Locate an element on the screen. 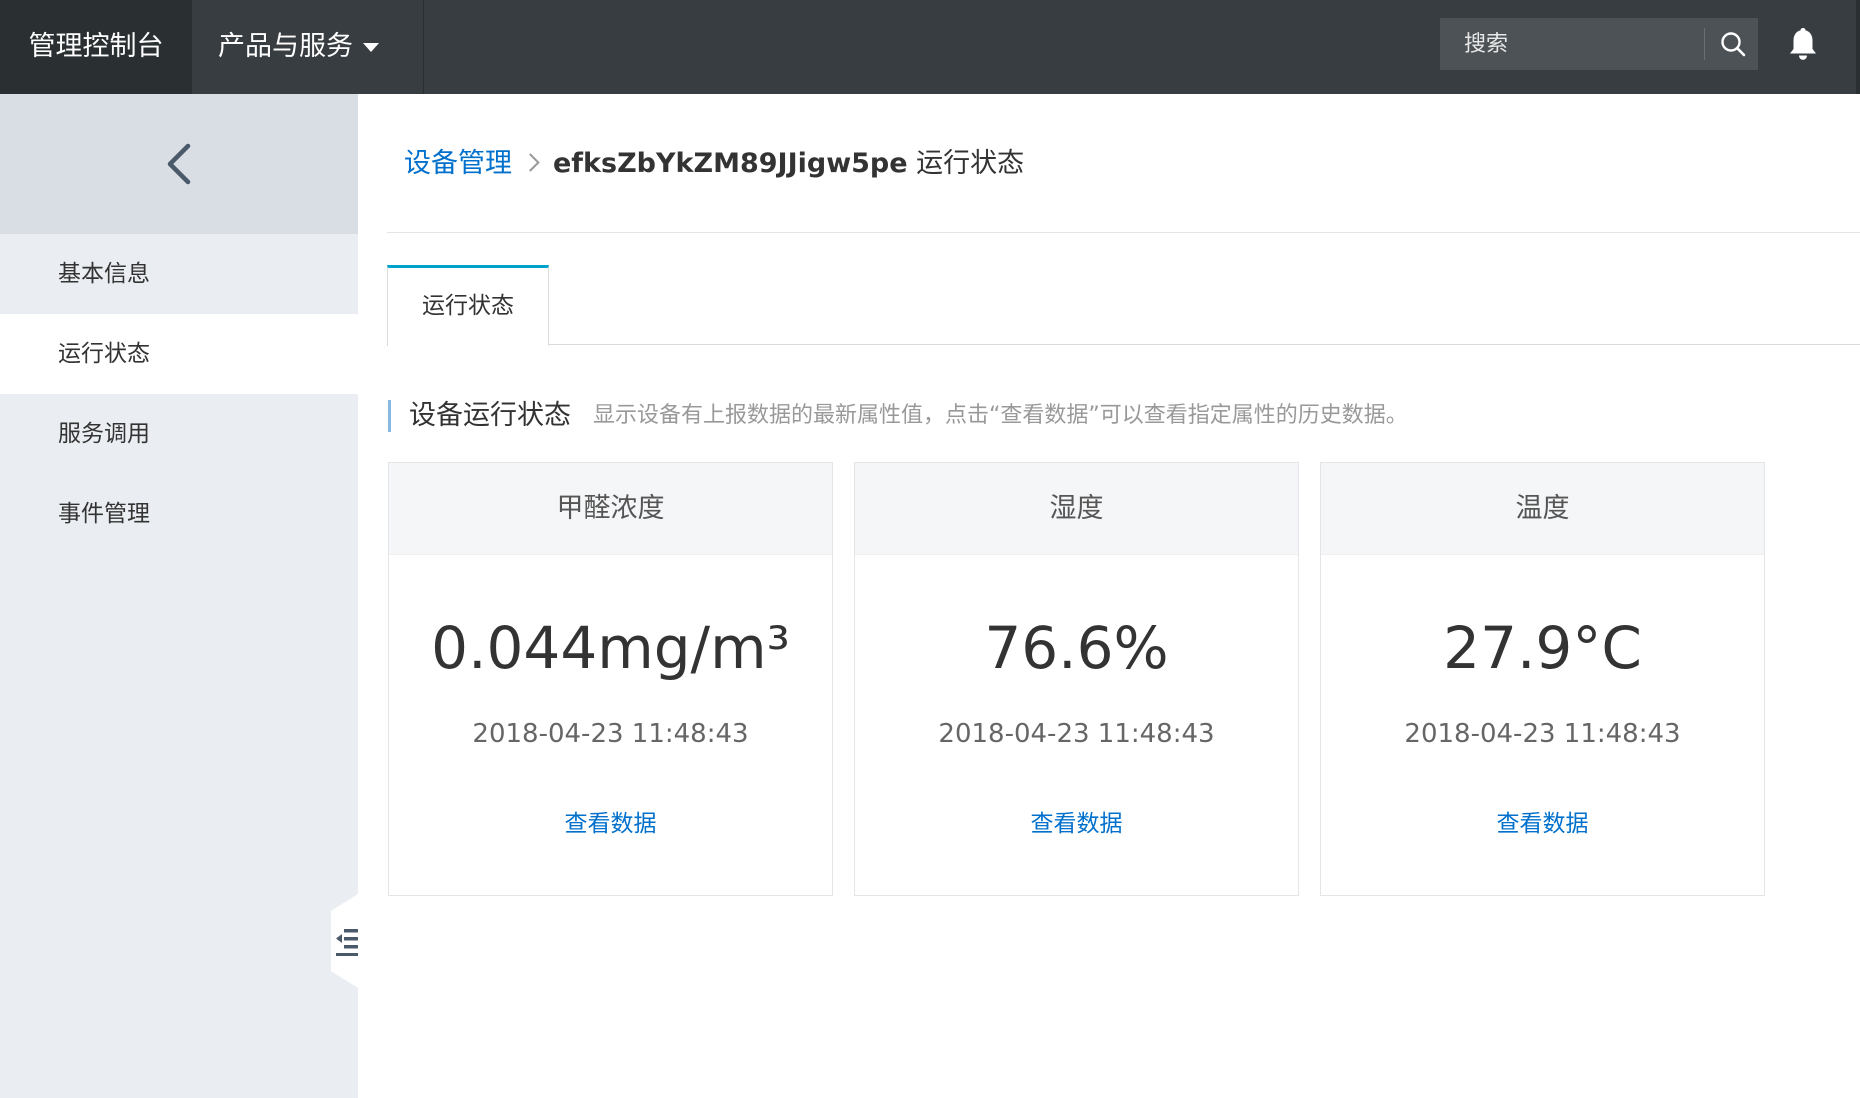 This screenshot has height=1098, width=1860. header-divider is located at coordinates (1123, 232).